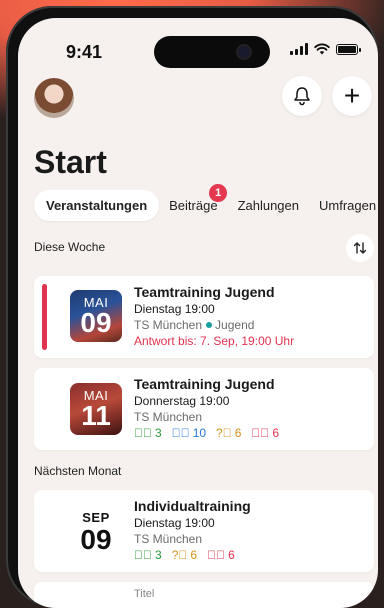  I want to click on signal-icon, so click(299, 49).